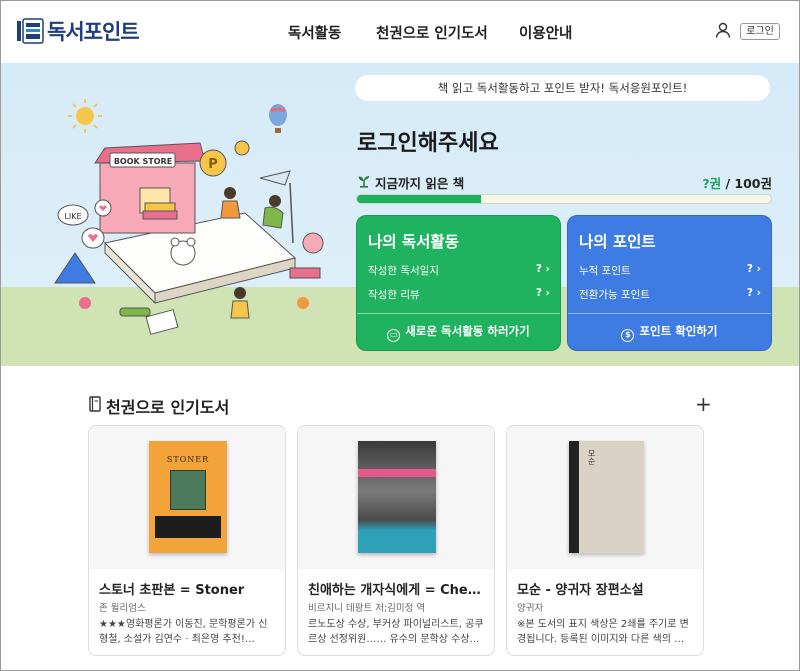  I want to click on login-prompt-title: 로그인해주세요, so click(428, 141).